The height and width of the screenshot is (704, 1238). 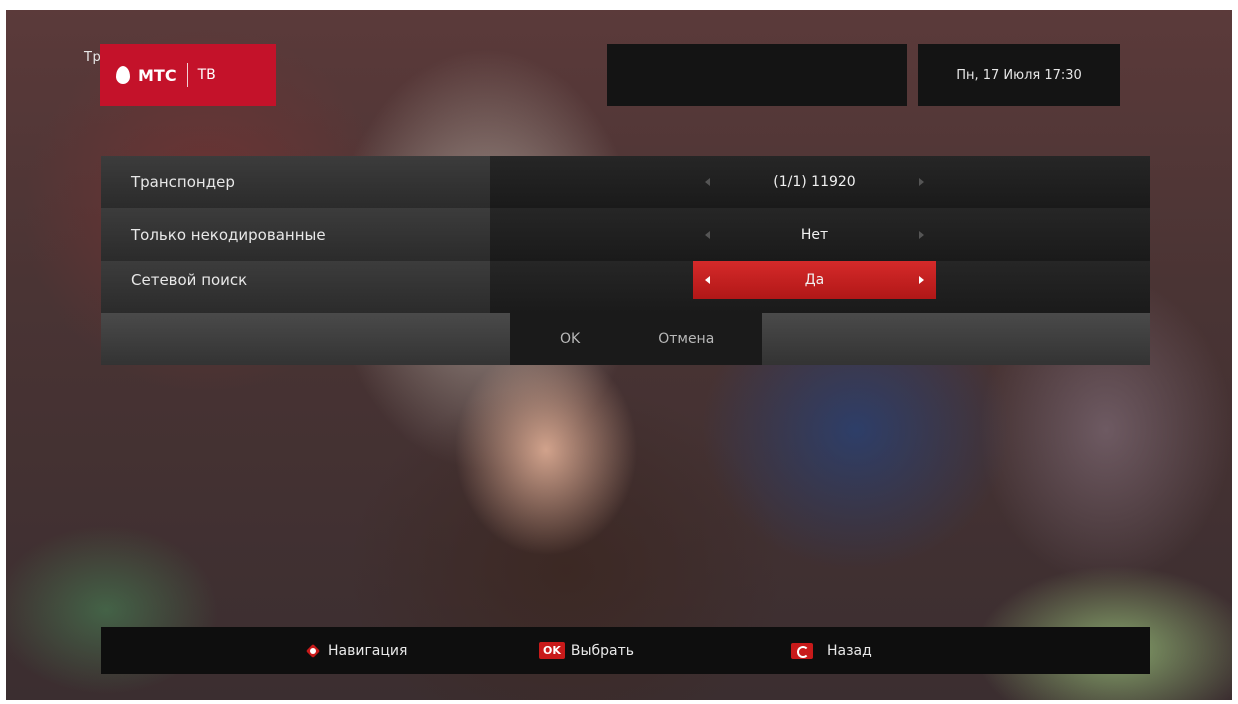 I want to click on setting-value-cell: (1/1) 11920, so click(x=820, y=182).